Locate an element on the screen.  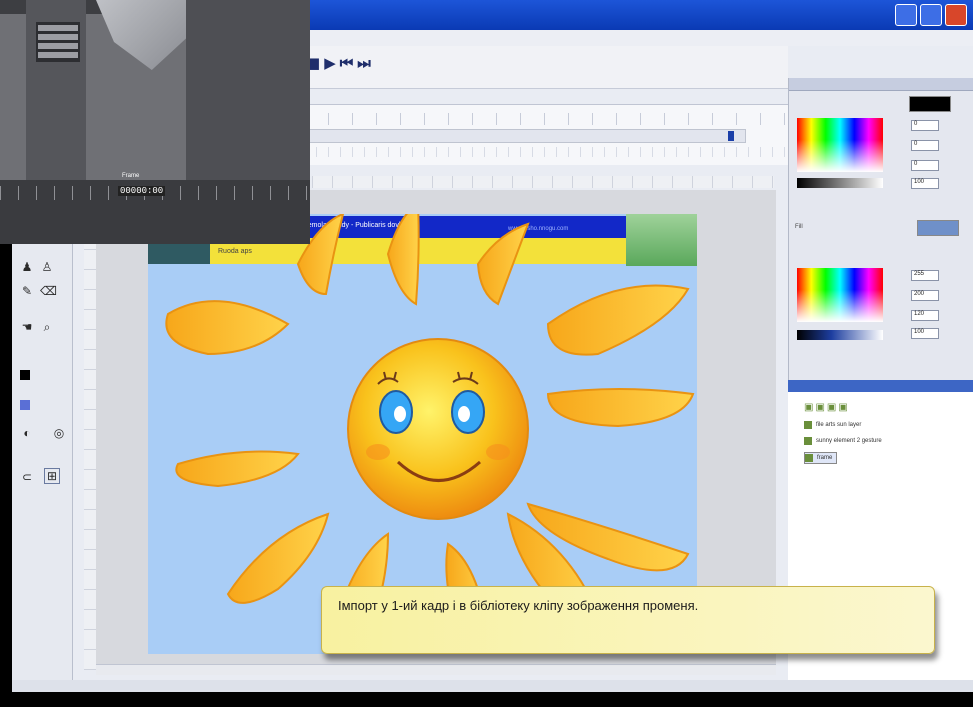
blue-field-2: 120 is located at coordinates (925, 315).